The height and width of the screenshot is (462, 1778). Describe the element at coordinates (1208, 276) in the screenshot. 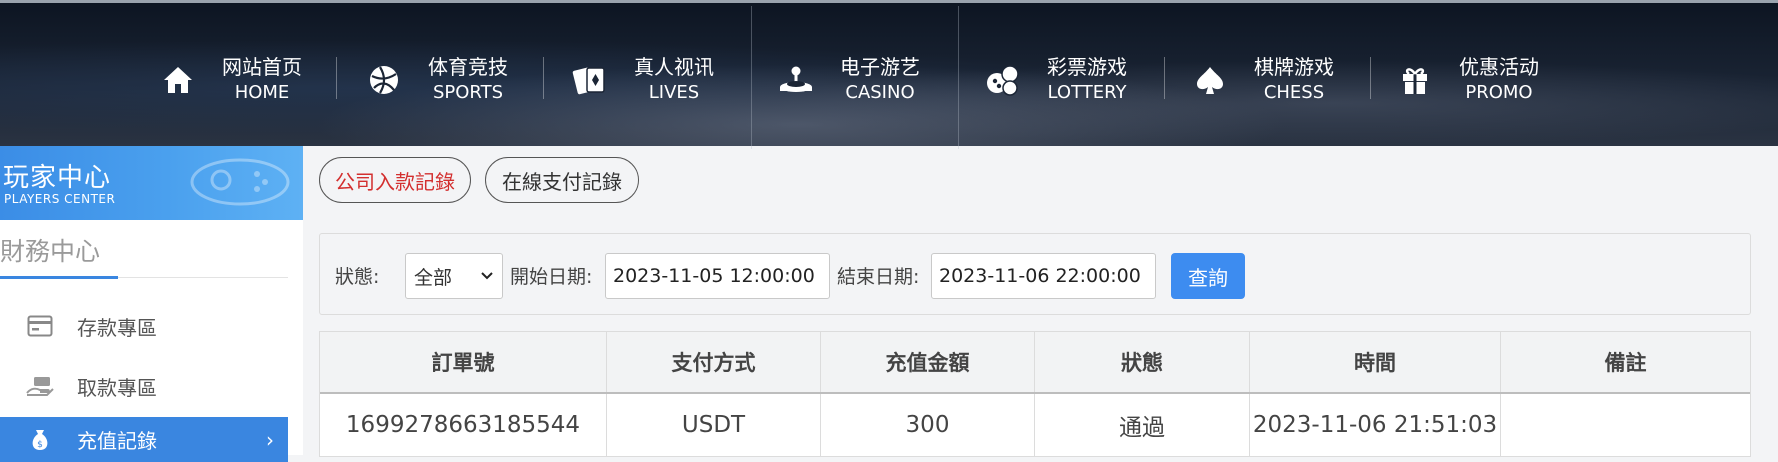

I see `query-button: 查詢` at that location.